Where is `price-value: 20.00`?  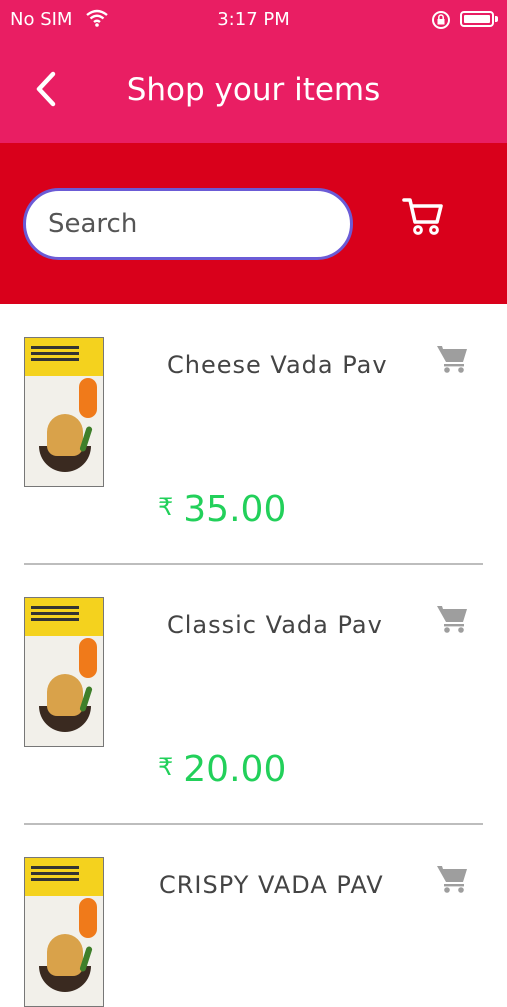 price-value: 20.00 is located at coordinates (235, 769).